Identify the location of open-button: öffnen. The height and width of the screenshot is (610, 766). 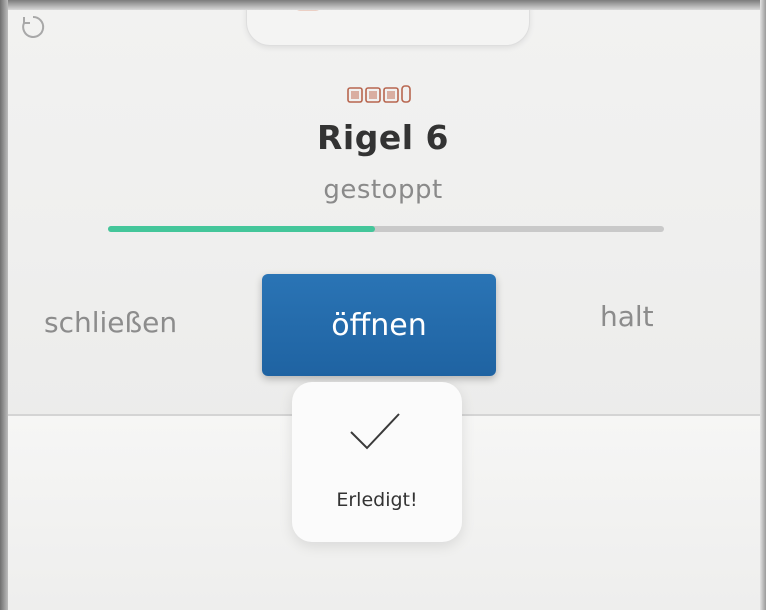
(379, 325).